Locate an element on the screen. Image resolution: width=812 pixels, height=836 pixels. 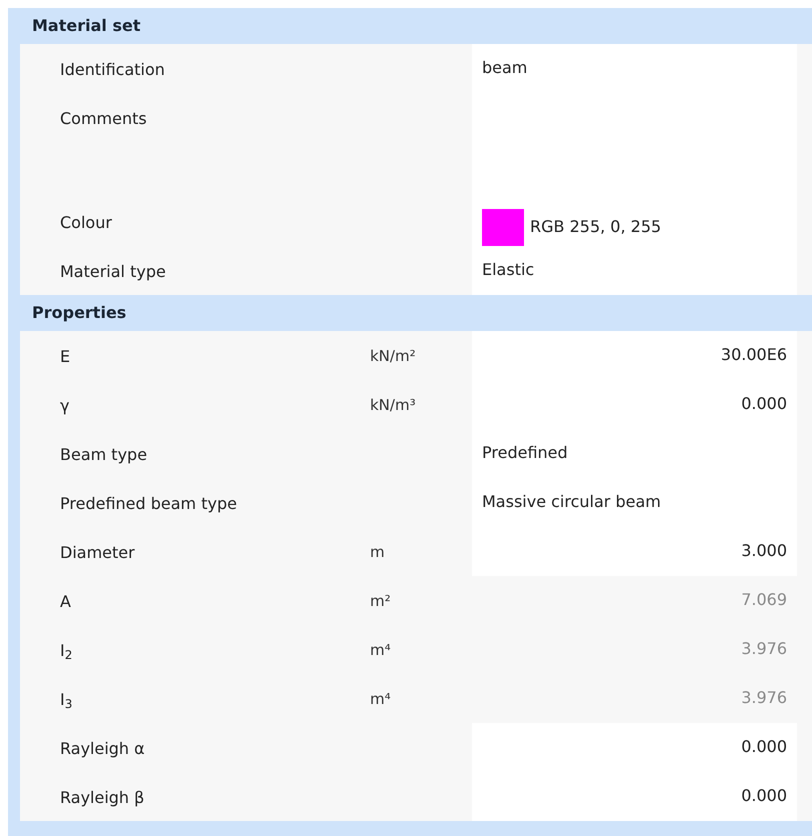
value-cell: Massive circular beam is located at coordinates (634, 502).